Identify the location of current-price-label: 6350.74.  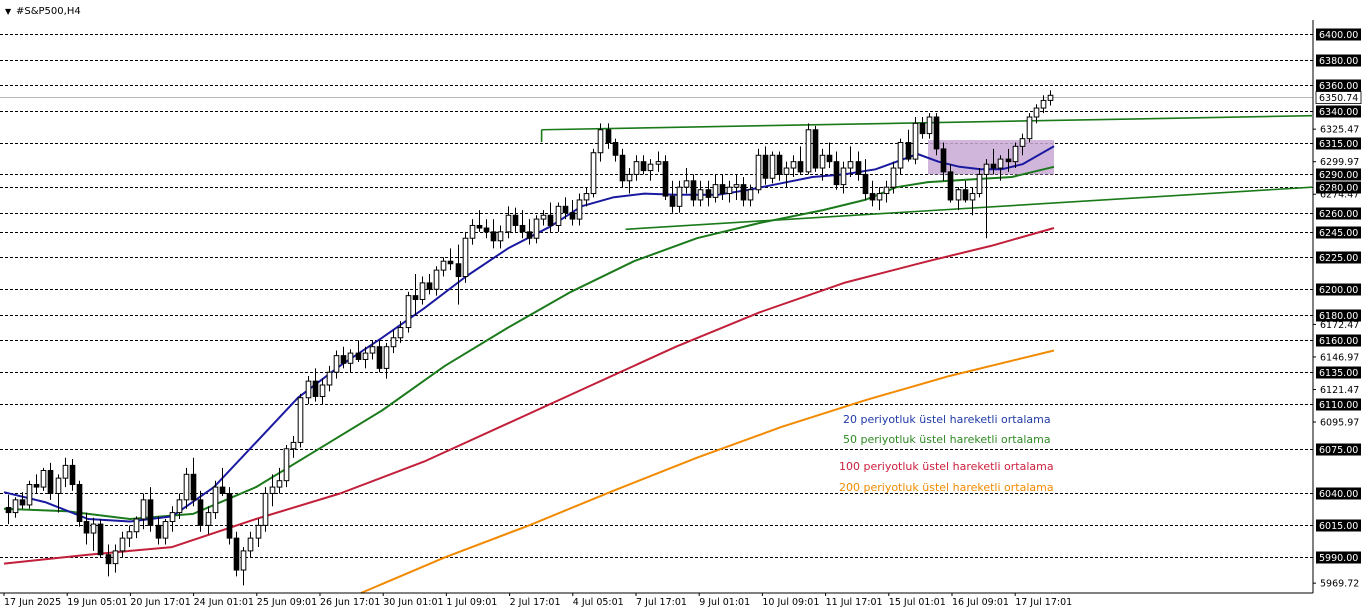
(1338, 98).